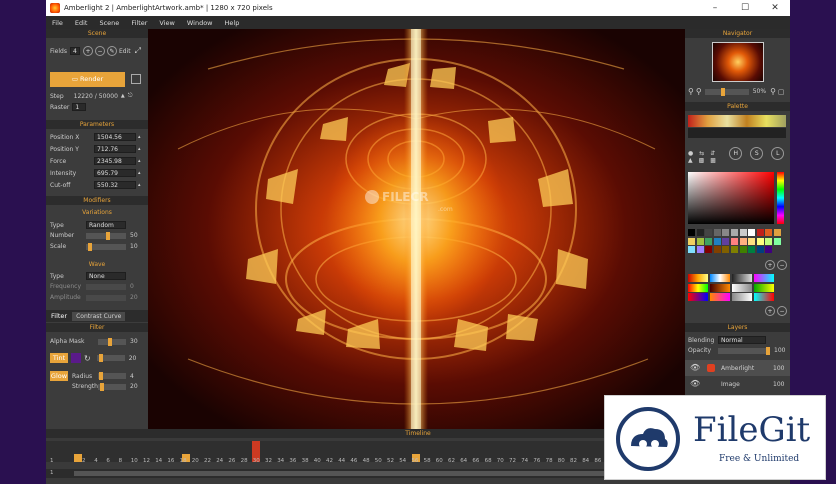 The image size is (836, 484). What do you see at coordinates (691, 91) in the screenshot?
I see `zoom-out-icon: ⚲` at bounding box center [691, 91].